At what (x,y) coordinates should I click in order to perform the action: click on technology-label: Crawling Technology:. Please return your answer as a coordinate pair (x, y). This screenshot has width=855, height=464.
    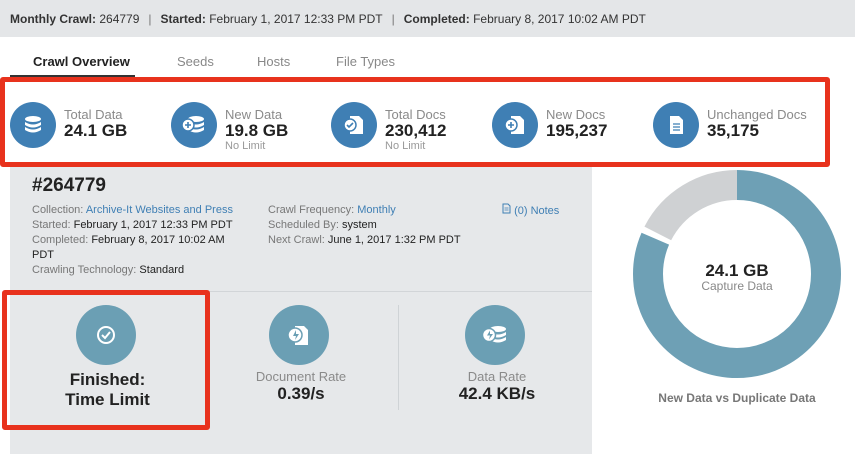
    Looking at the image, I should click on (84, 270).